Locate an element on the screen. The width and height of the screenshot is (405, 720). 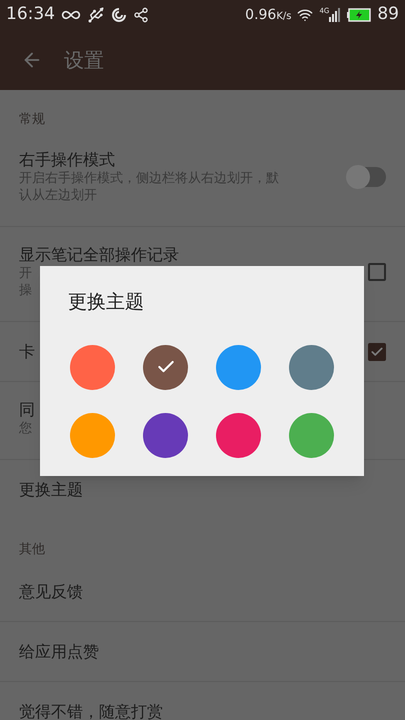
battery-icon is located at coordinates (359, 15).